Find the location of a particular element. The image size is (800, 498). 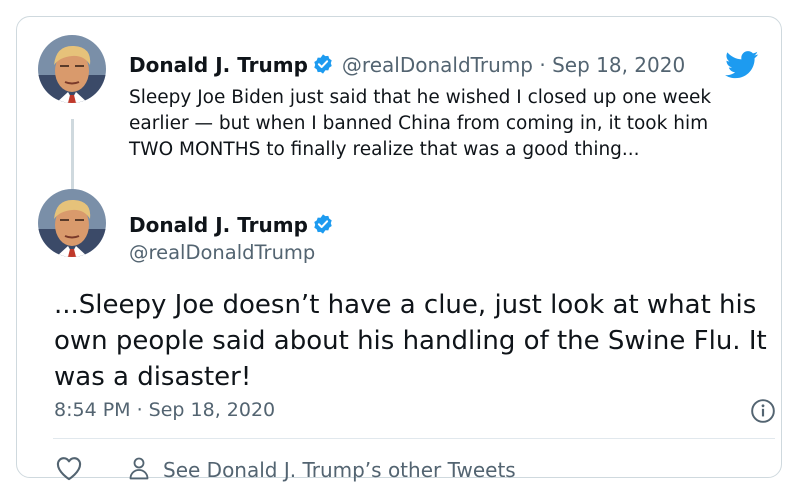

person-icon is located at coordinates (139, 470).